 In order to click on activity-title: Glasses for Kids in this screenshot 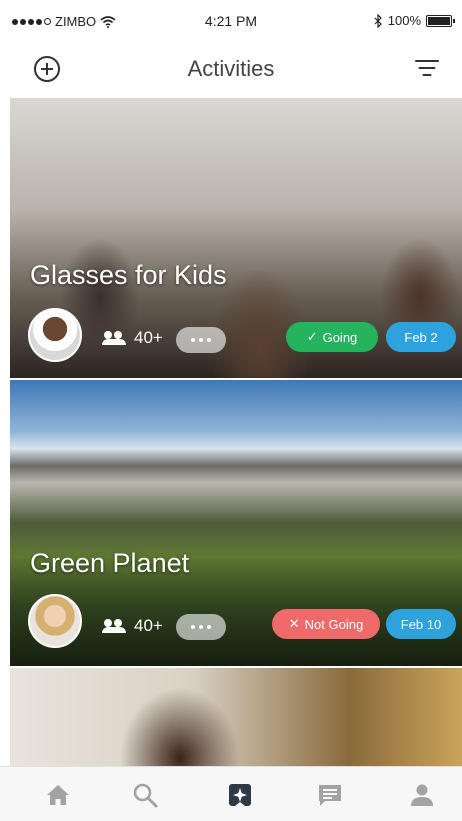, I will do `click(128, 275)`.